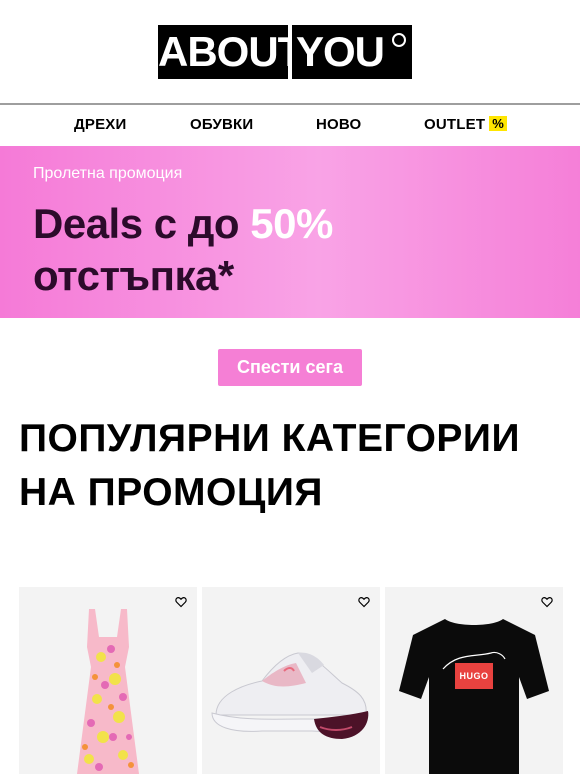 Image resolution: width=580 pixels, height=774 pixels. I want to click on about-you-logo: ABOUT YOU, so click(285, 52).